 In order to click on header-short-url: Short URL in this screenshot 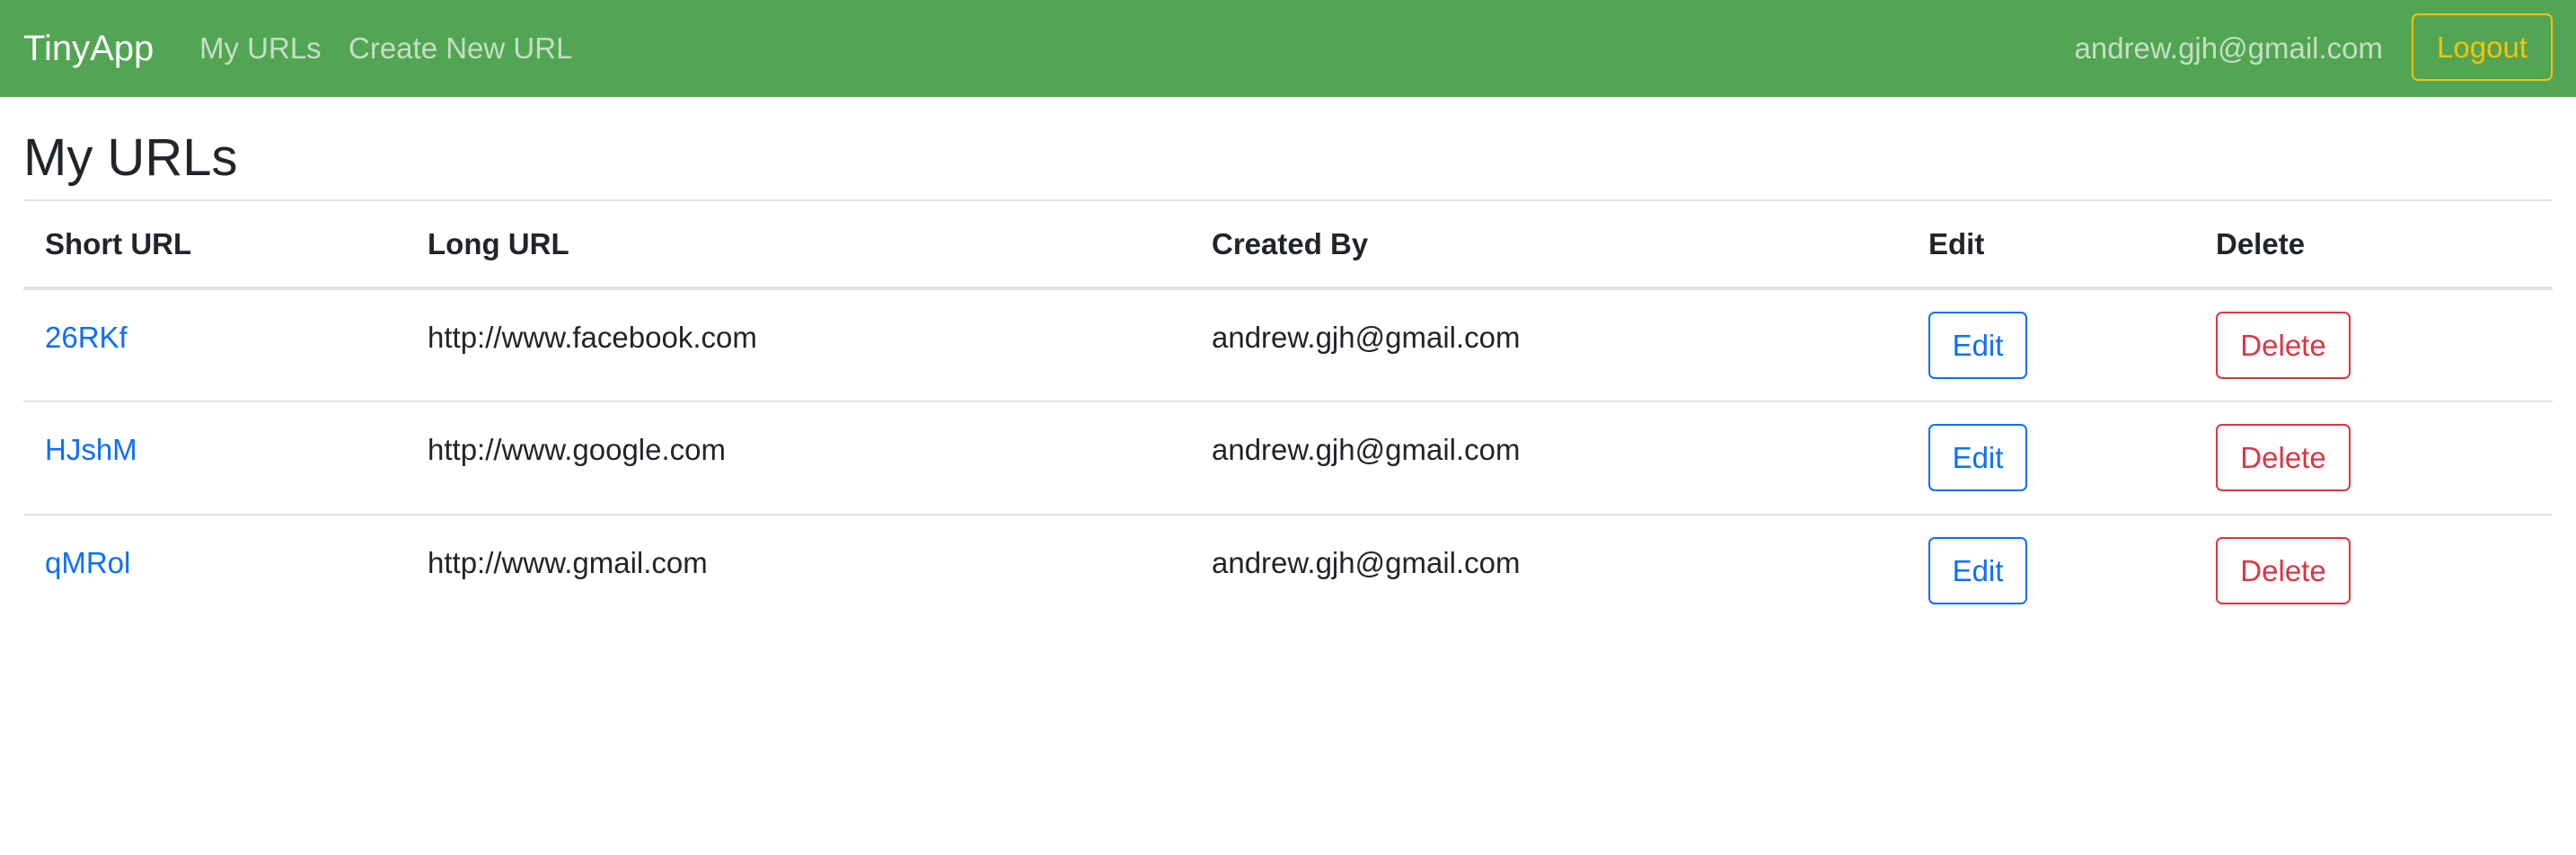, I will do `click(214, 244)`.